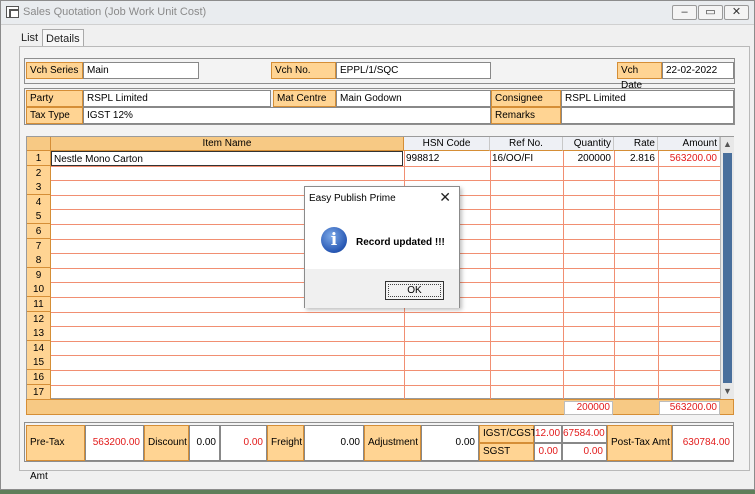  What do you see at coordinates (303, 70) in the screenshot?
I see `vch-no-label: Vch No.` at bounding box center [303, 70].